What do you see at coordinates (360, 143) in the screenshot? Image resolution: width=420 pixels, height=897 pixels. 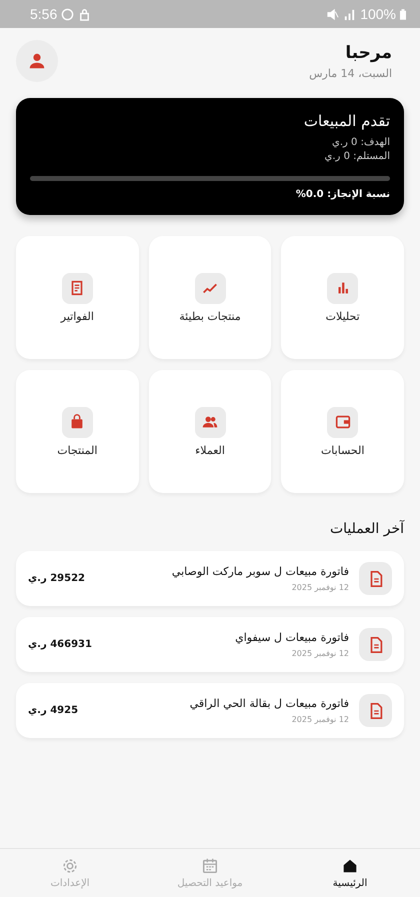 I see `target-text: الهدف: 0 ر.ي` at bounding box center [360, 143].